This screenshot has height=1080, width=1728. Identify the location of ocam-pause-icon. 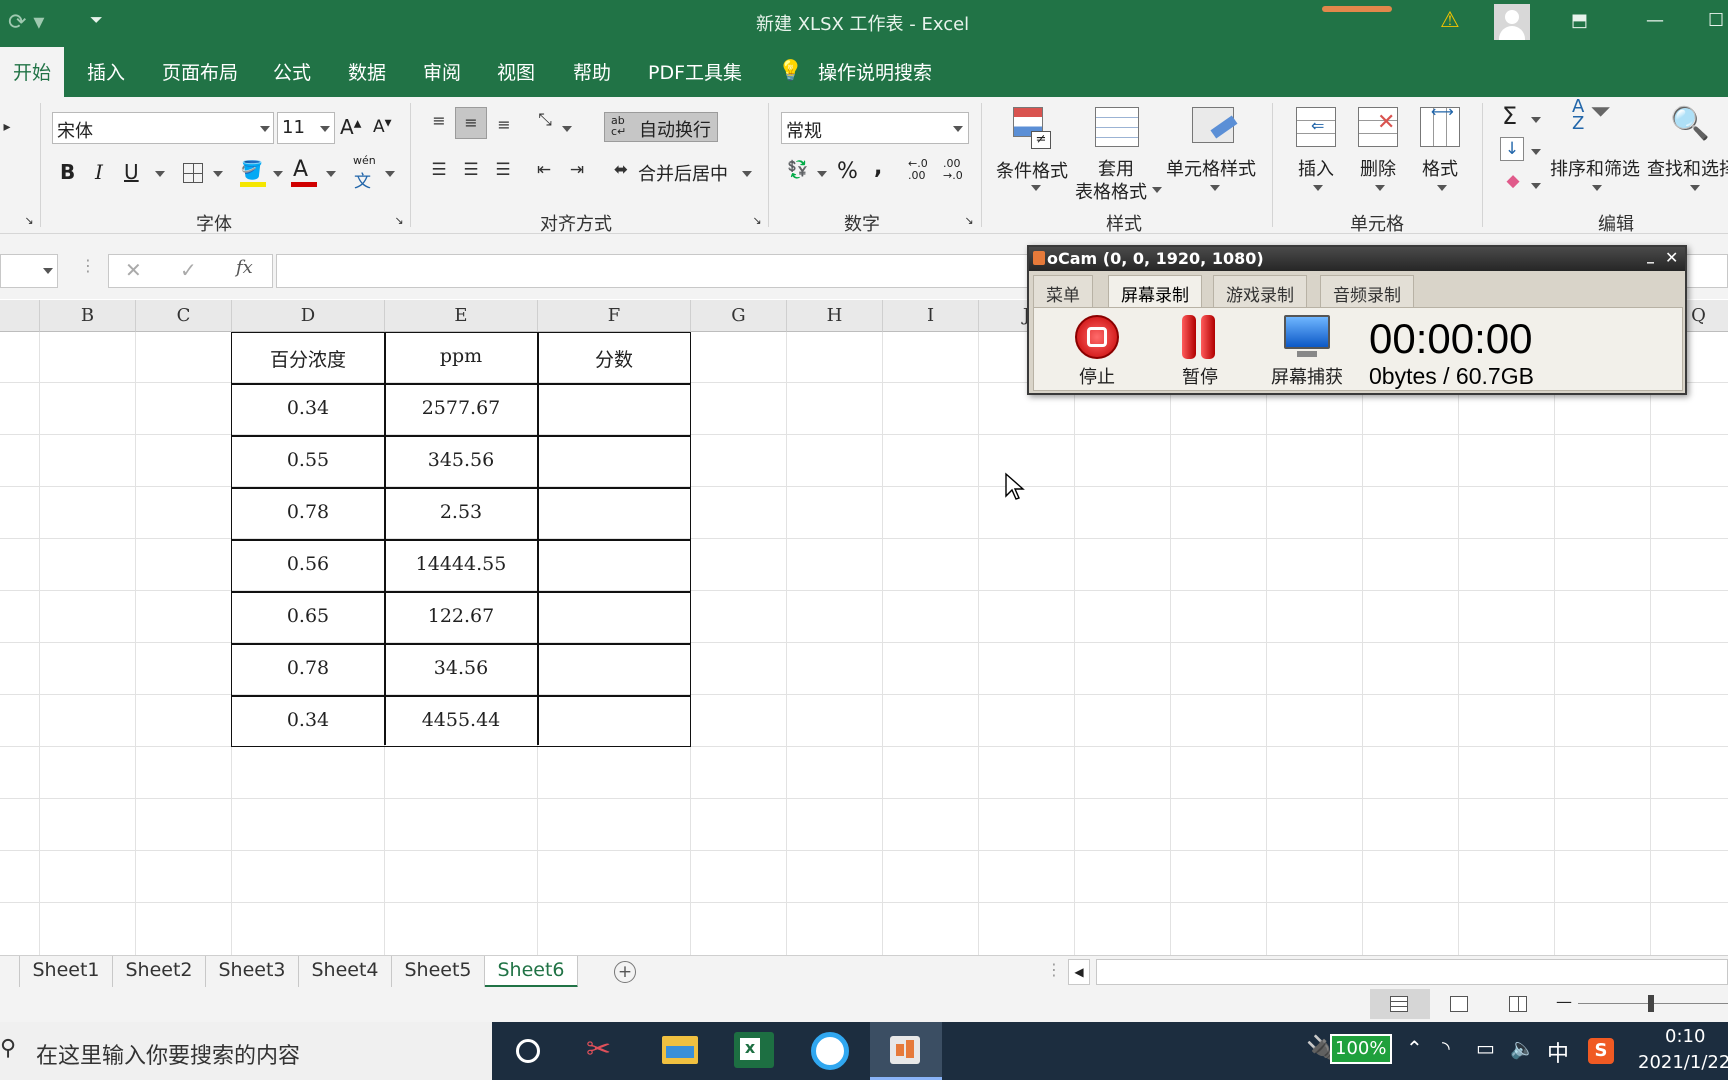
(1189, 337).